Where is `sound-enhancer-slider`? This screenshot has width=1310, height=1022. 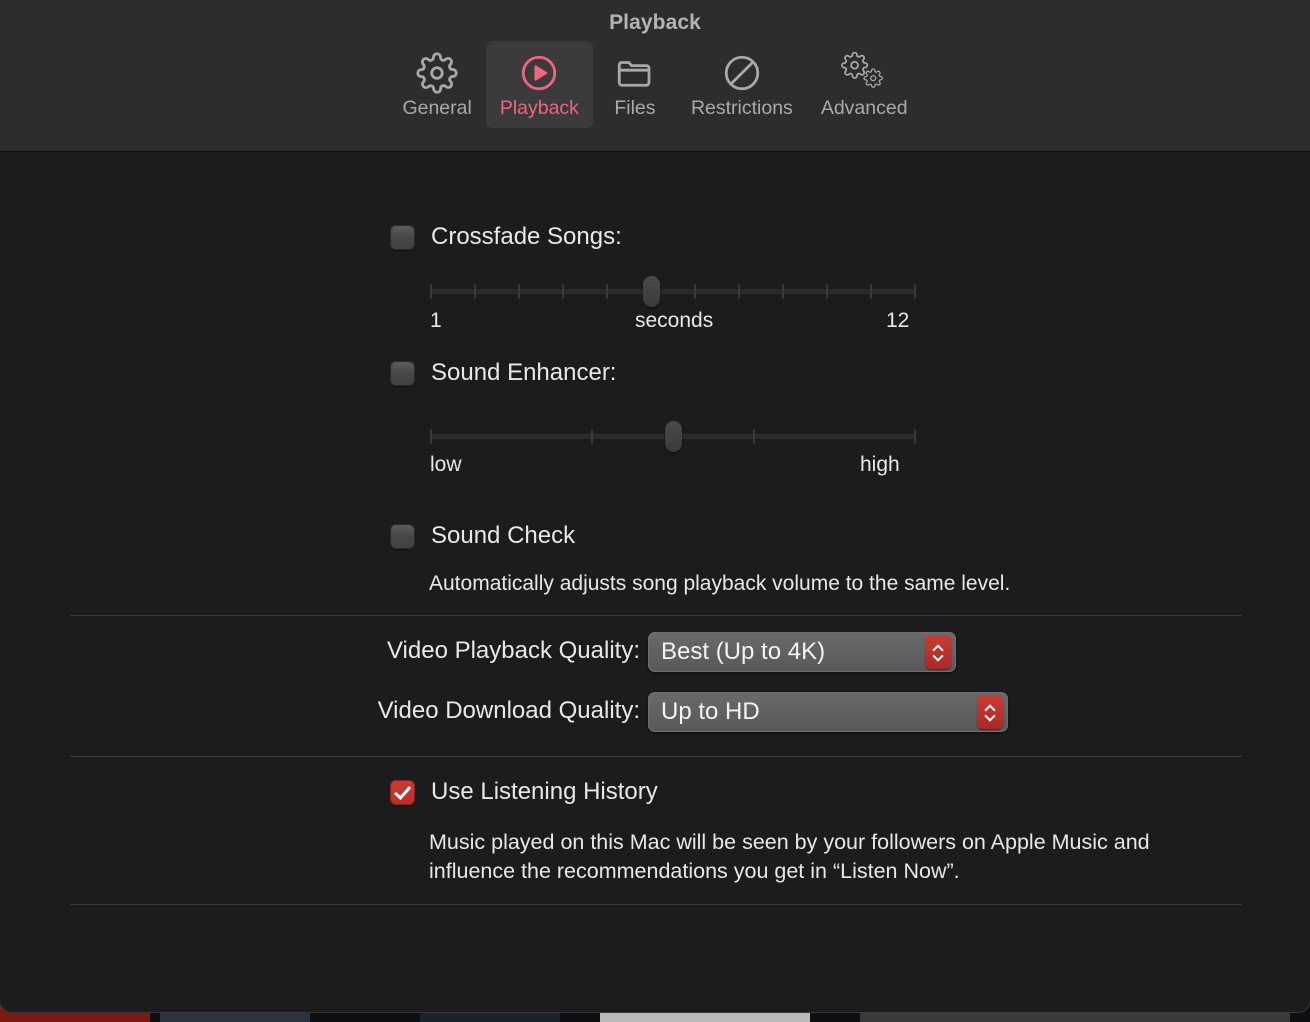 sound-enhancer-slider is located at coordinates (673, 436).